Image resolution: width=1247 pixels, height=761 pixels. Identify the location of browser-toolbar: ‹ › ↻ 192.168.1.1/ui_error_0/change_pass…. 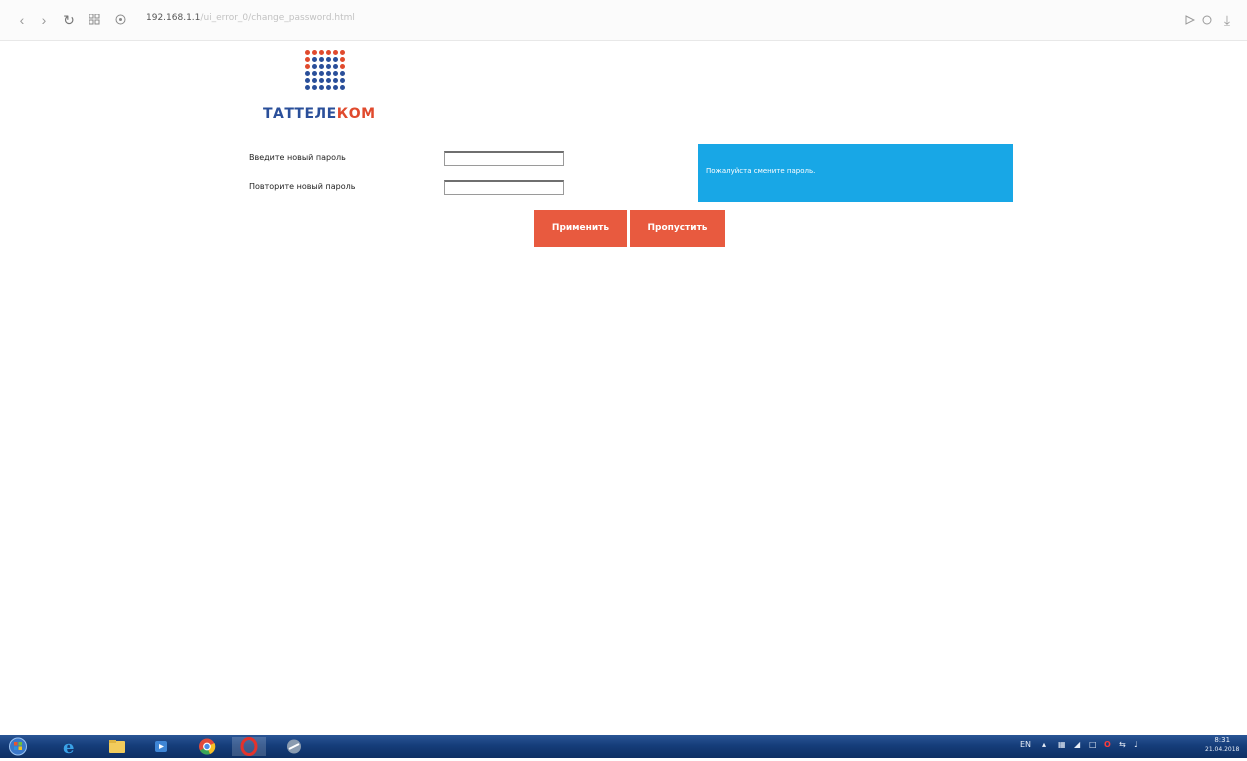
(623, 20).